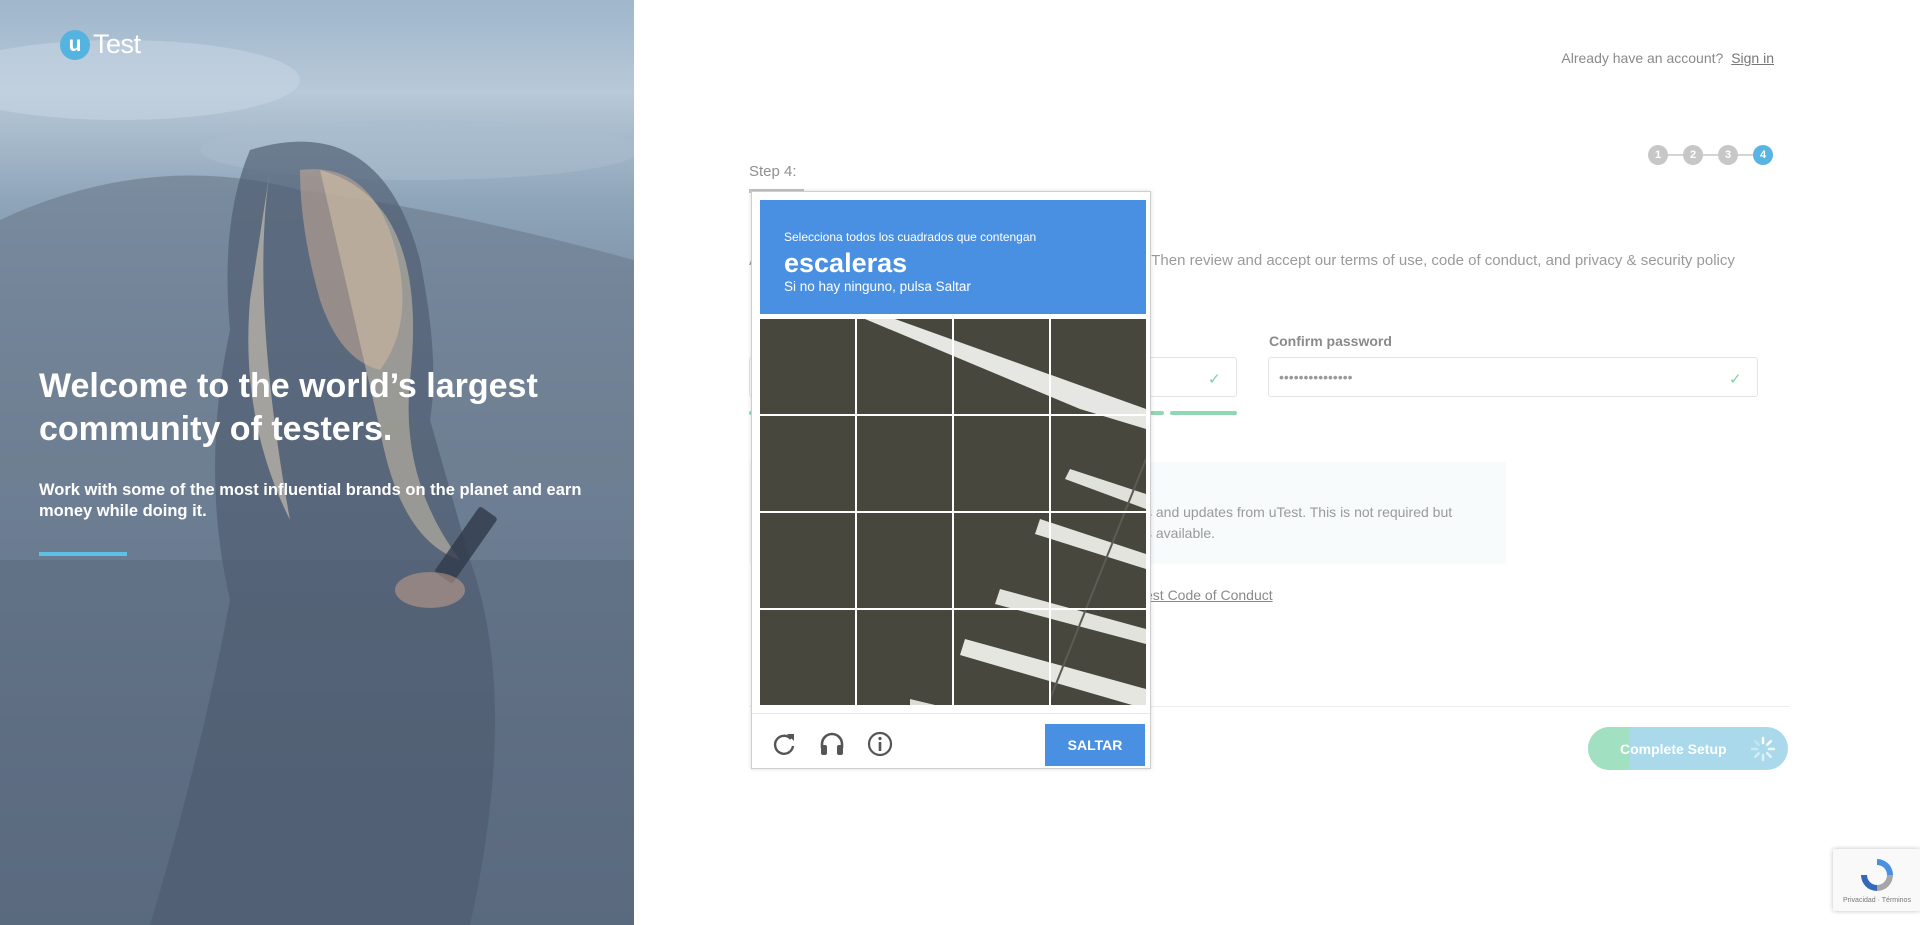 This screenshot has width=1920, height=925. Describe the element at coordinates (1877, 875) in the screenshot. I see `recaptcha-logo-icon` at that location.